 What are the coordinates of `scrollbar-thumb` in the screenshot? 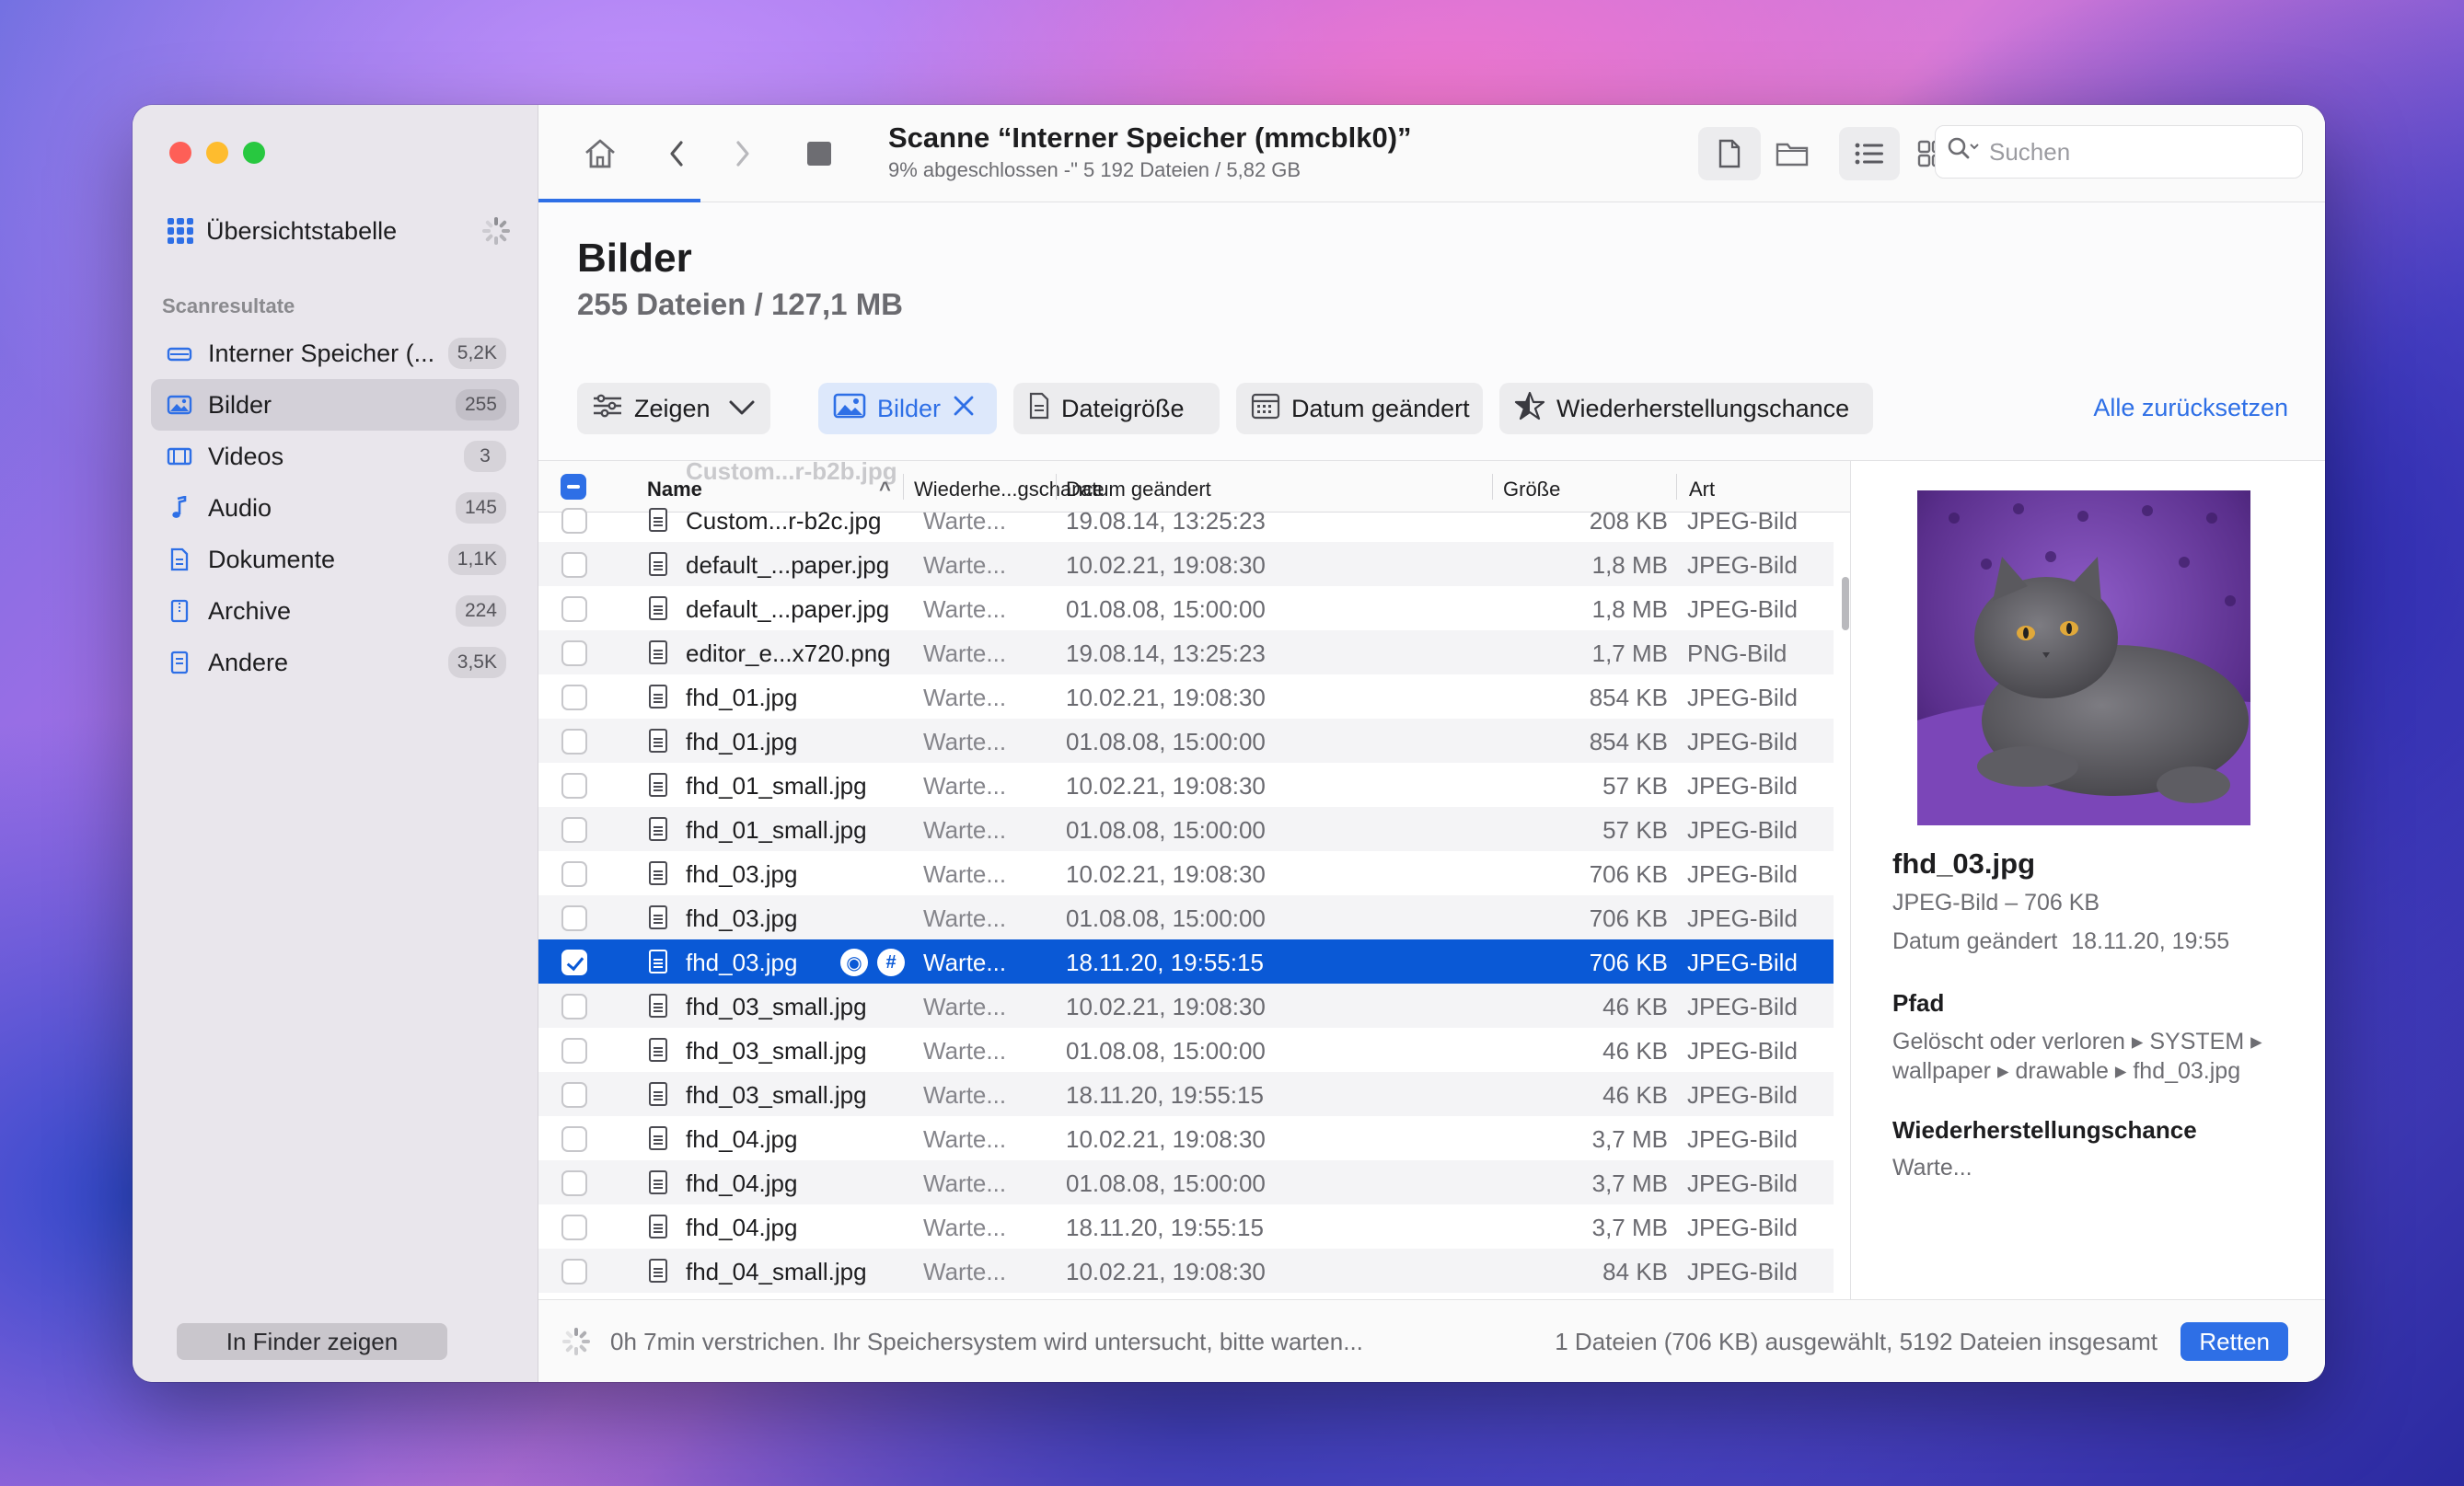 It's located at (1846, 604).